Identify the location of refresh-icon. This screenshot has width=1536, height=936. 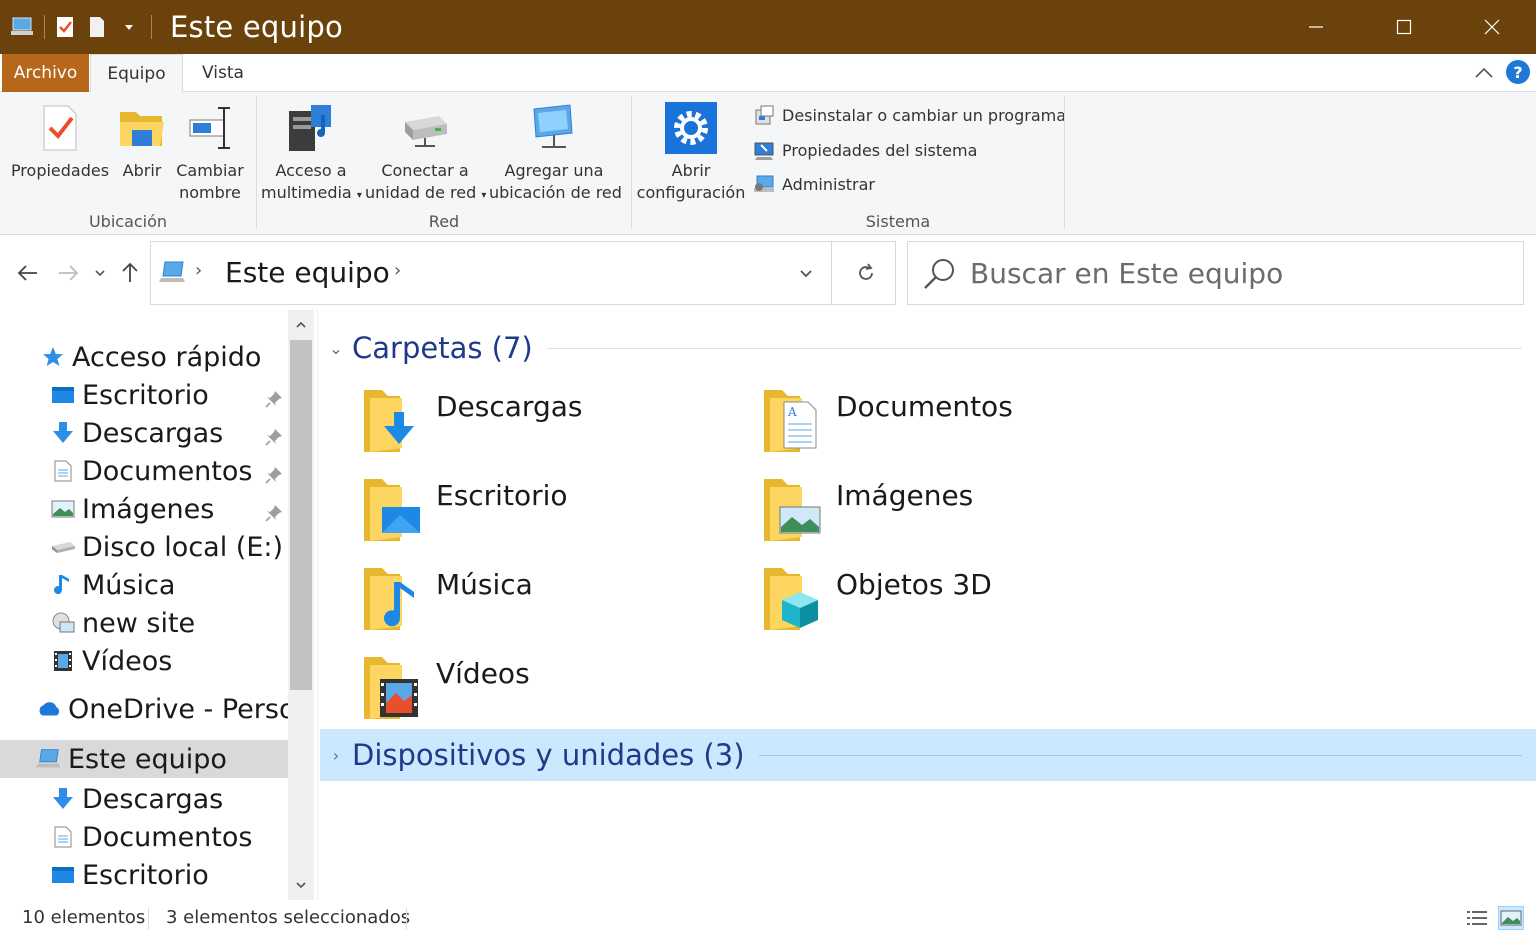
(866, 271).